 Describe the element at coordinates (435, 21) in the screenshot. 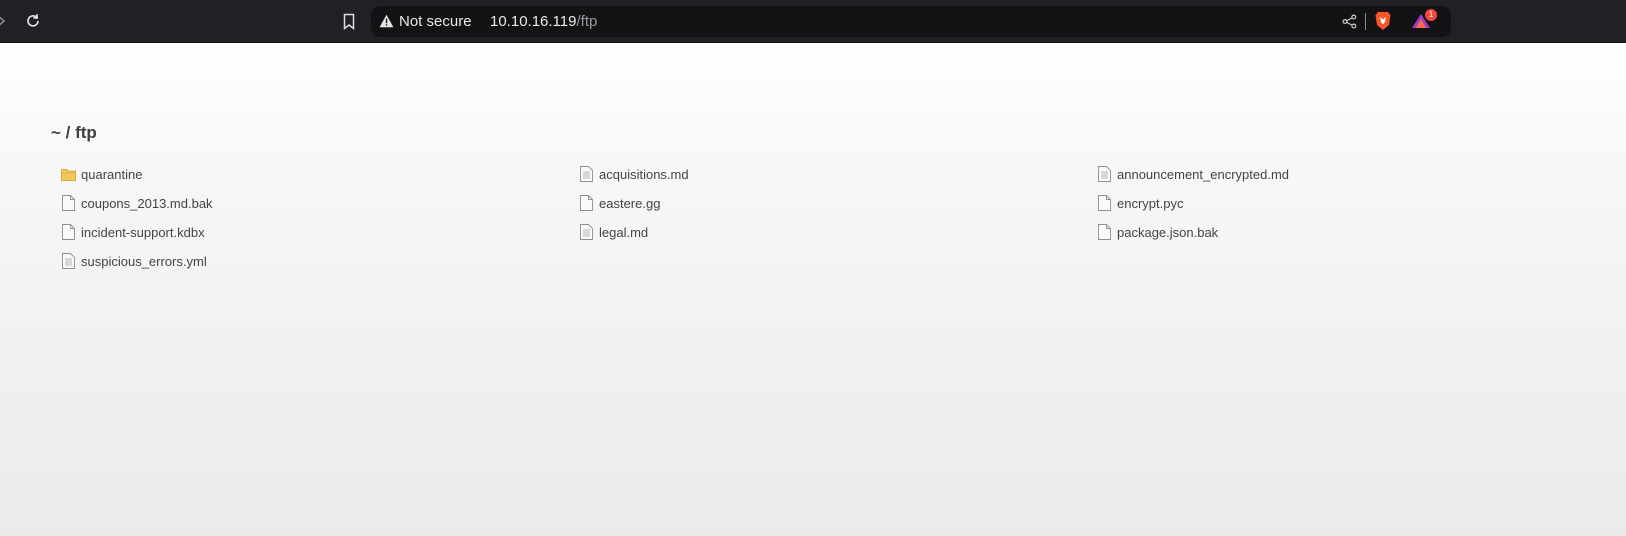

I see `security-status: Not secure` at that location.